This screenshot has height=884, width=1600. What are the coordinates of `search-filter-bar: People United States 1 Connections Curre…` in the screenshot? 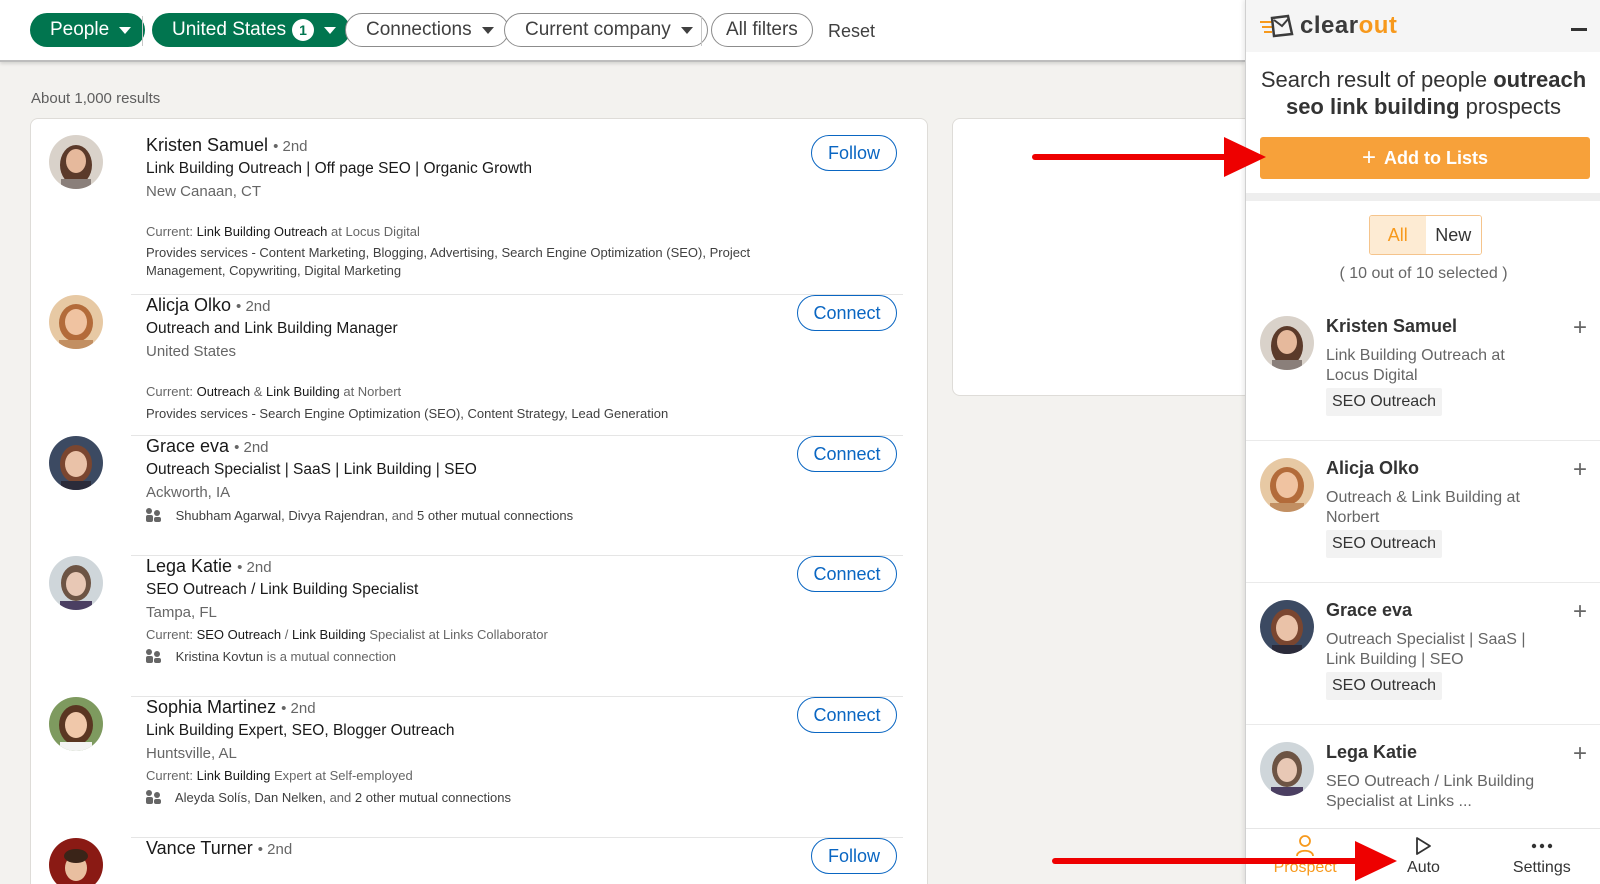 It's located at (622, 31).